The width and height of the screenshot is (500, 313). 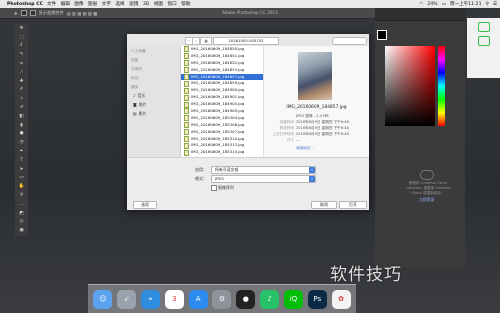 I want to click on hand-tool-icon: ✋, so click(x=21, y=186).